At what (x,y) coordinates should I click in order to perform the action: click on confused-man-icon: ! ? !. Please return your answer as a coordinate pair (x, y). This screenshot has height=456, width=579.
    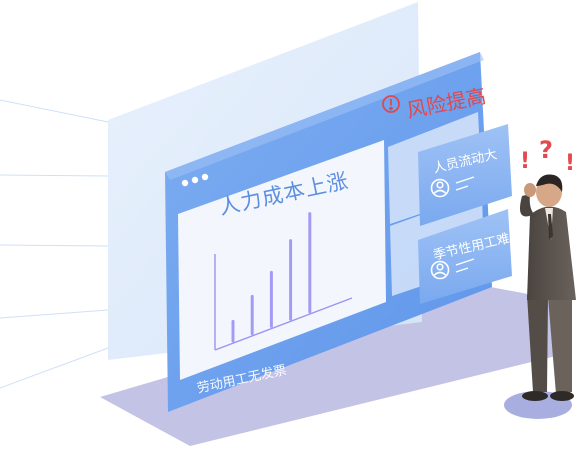
    Looking at the image, I should click on (540, 277).